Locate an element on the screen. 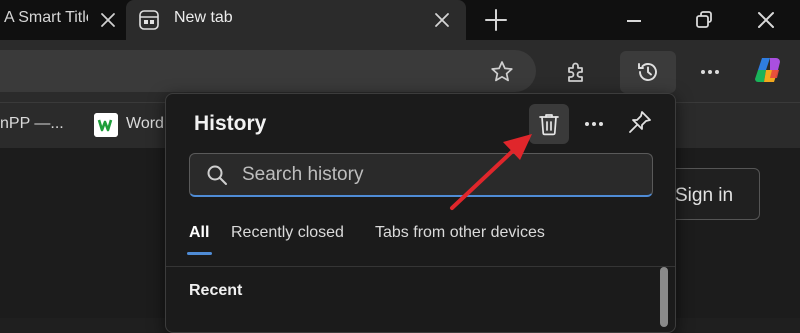 This screenshot has height=333, width=800. new-tab-favicon-icon is located at coordinates (149, 20).